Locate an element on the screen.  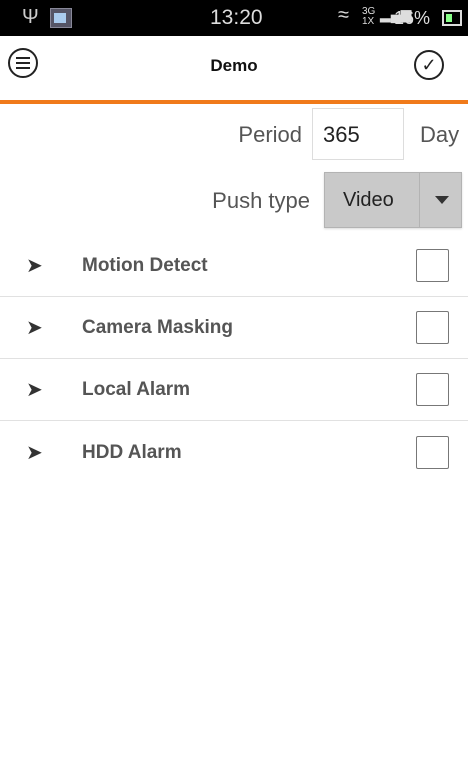
divider is located at coordinates (234, 420).